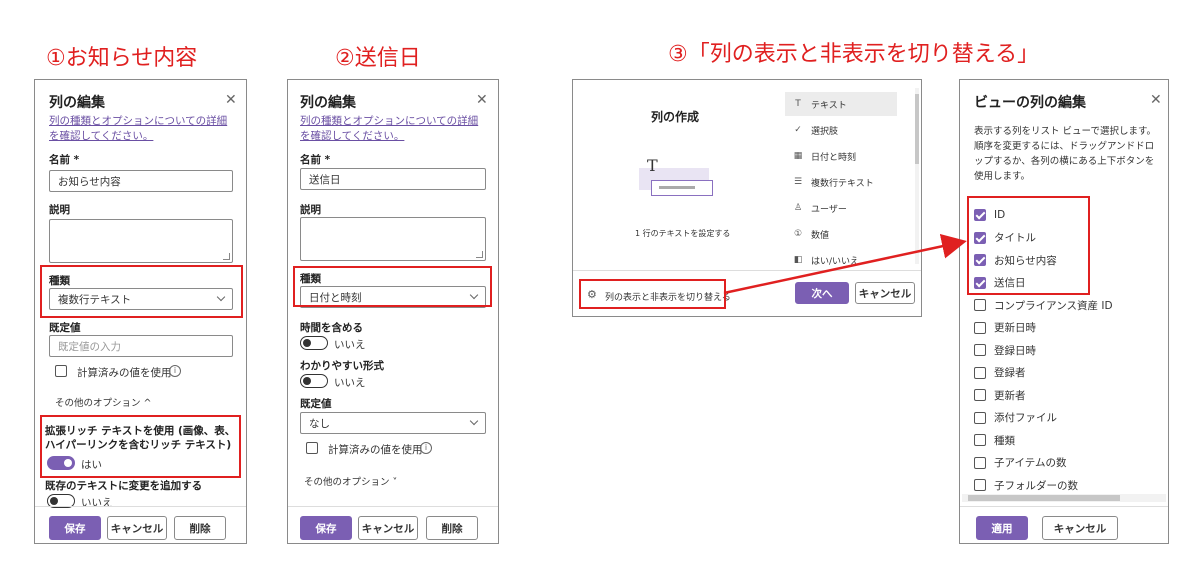 This screenshot has height=575, width=1200. What do you see at coordinates (141, 346) in the screenshot?
I see `default-input: 既定値の入力` at bounding box center [141, 346].